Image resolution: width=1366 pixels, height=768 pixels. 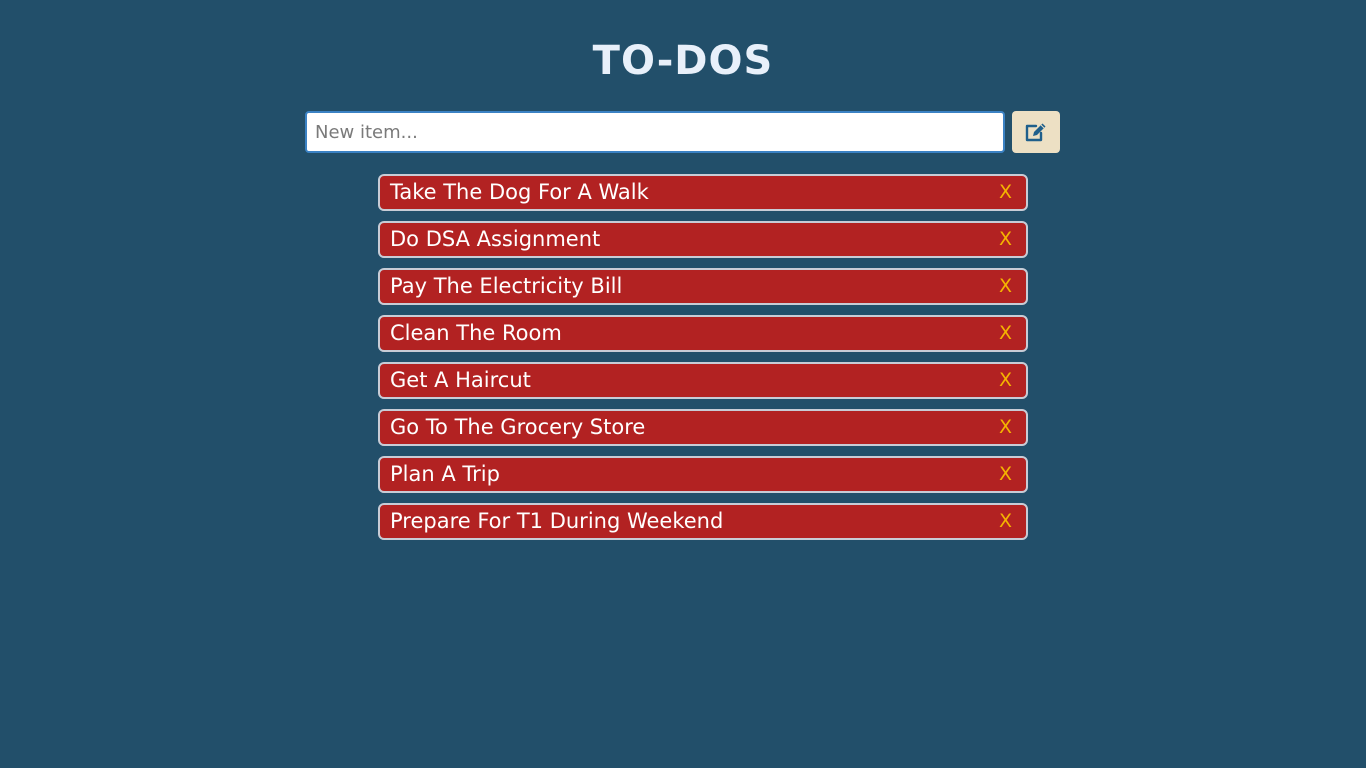 What do you see at coordinates (460, 380) in the screenshot?
I see `todo-text: Get A Haircut` at bounding box center [460, 380].